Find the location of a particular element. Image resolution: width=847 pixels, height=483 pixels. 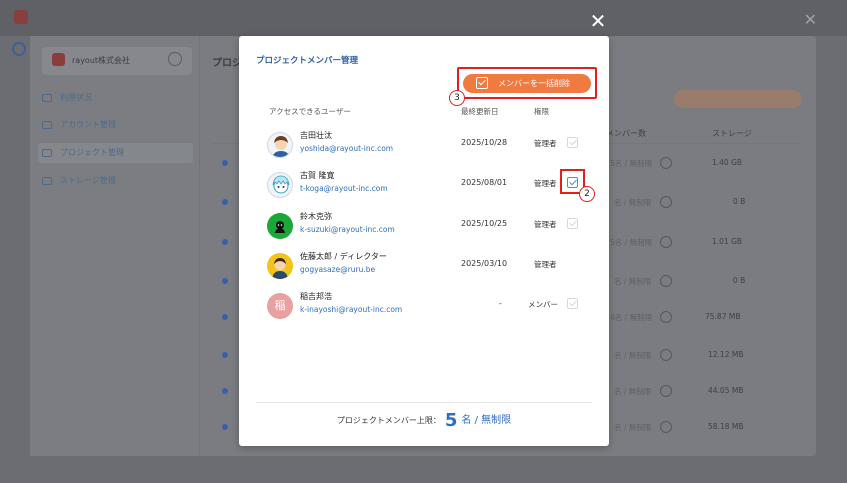

member-name: 稲吉邦浩 is located at coordinates (316, 296).